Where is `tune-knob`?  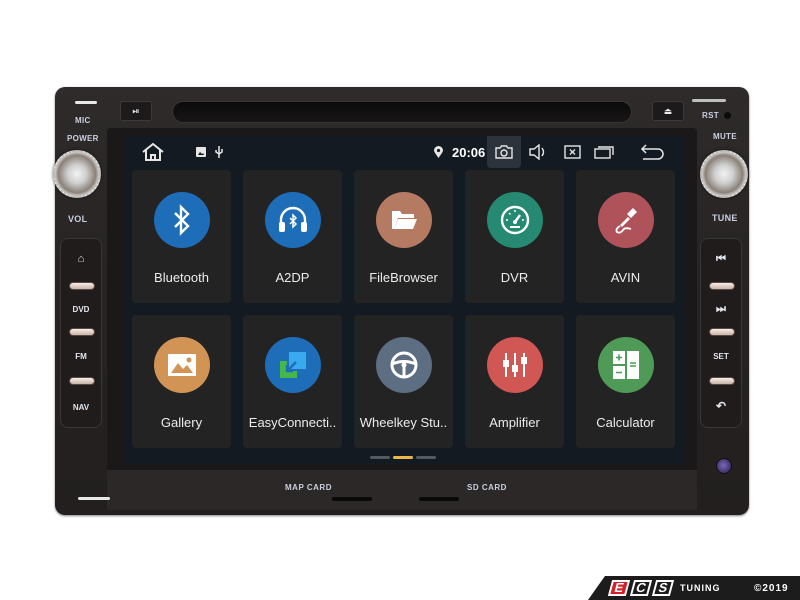
tune-knob is located at coordinates (724, 174).